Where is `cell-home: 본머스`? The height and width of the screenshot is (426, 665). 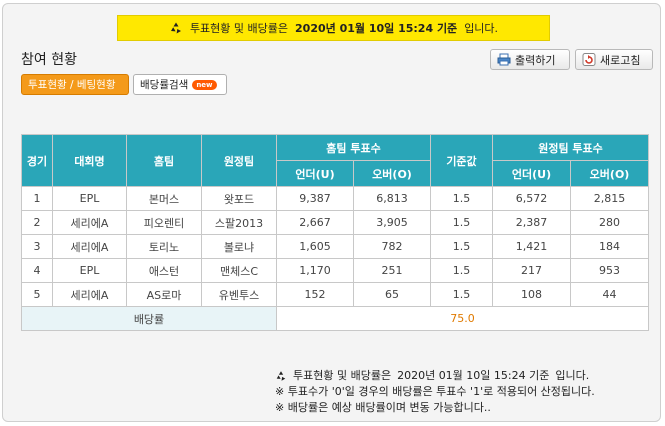 cell-home: 본머스 is located at coordinates (164, 198).